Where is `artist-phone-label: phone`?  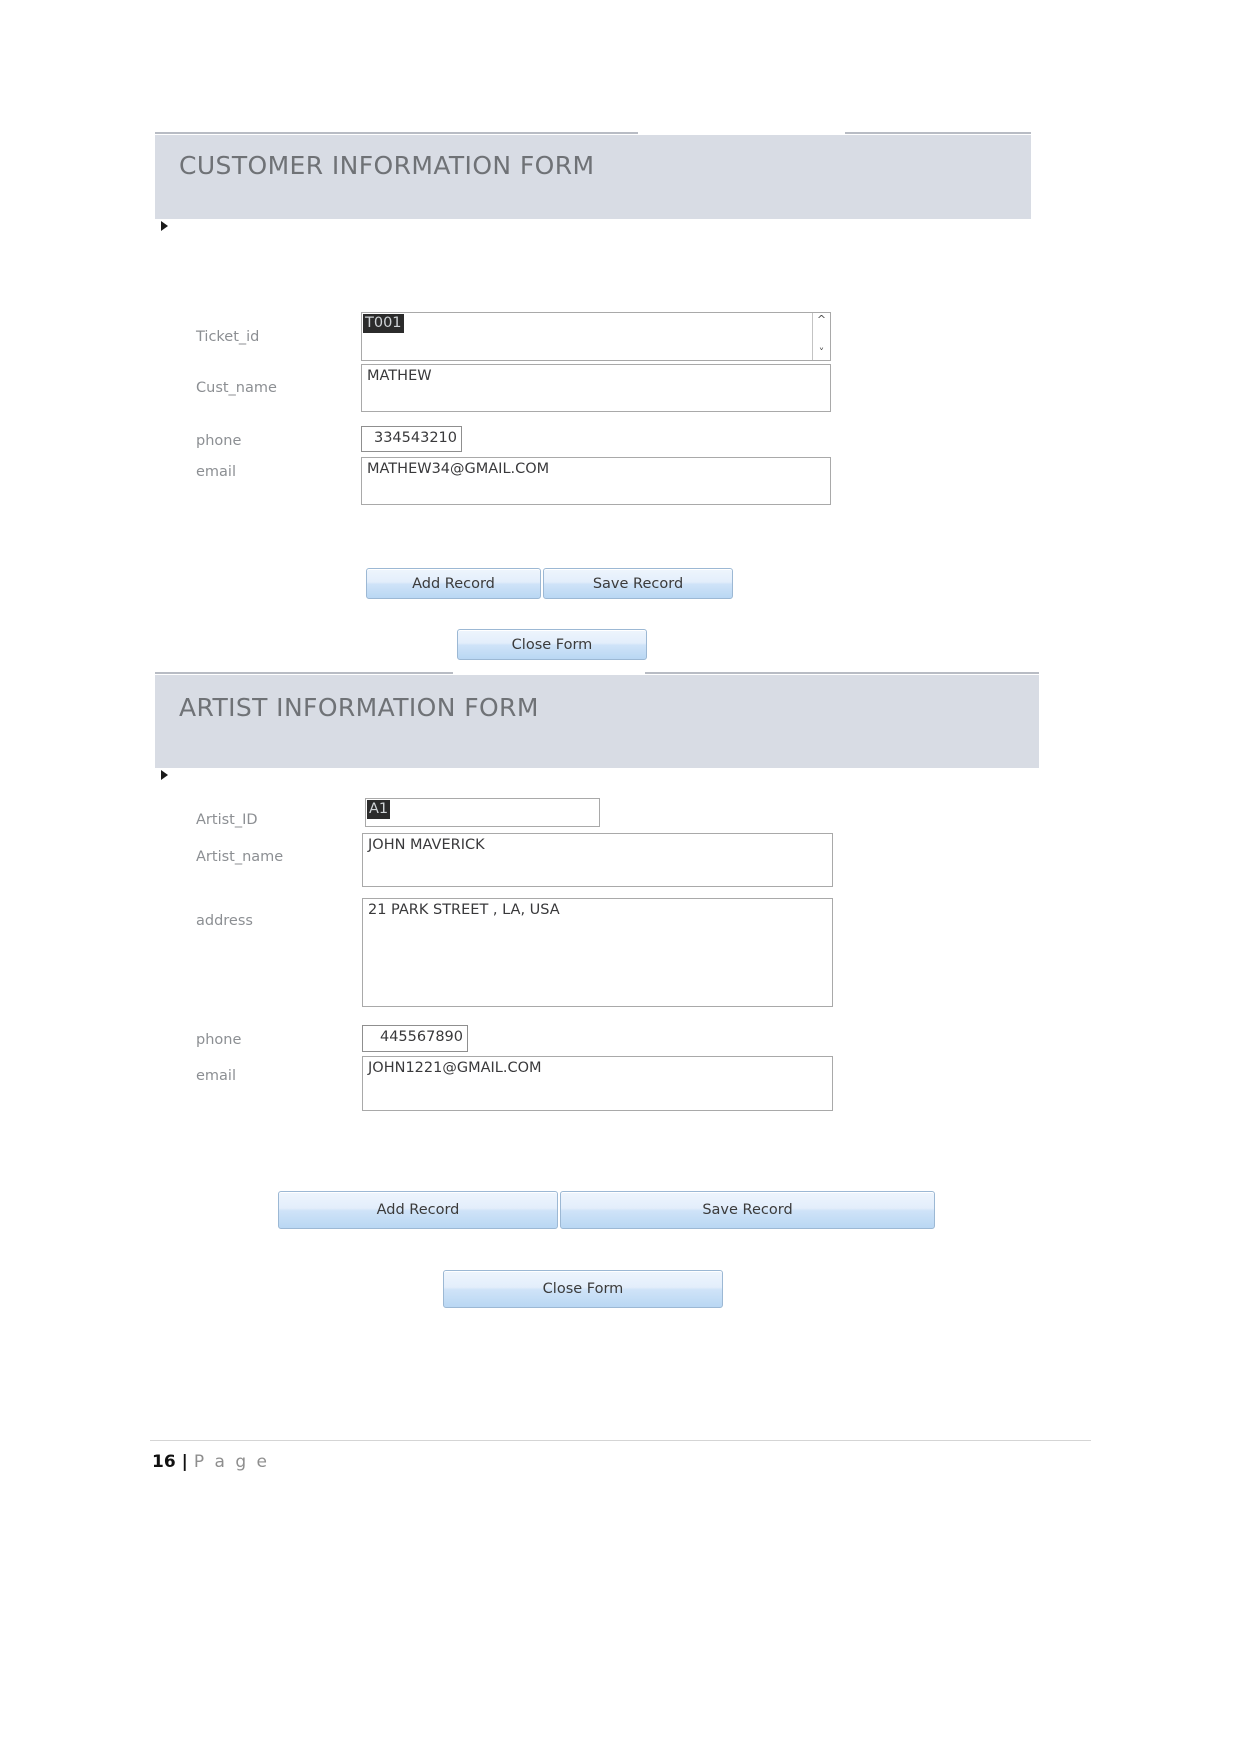
artist-phone-label: phone is located at coordinates (219, 1040).